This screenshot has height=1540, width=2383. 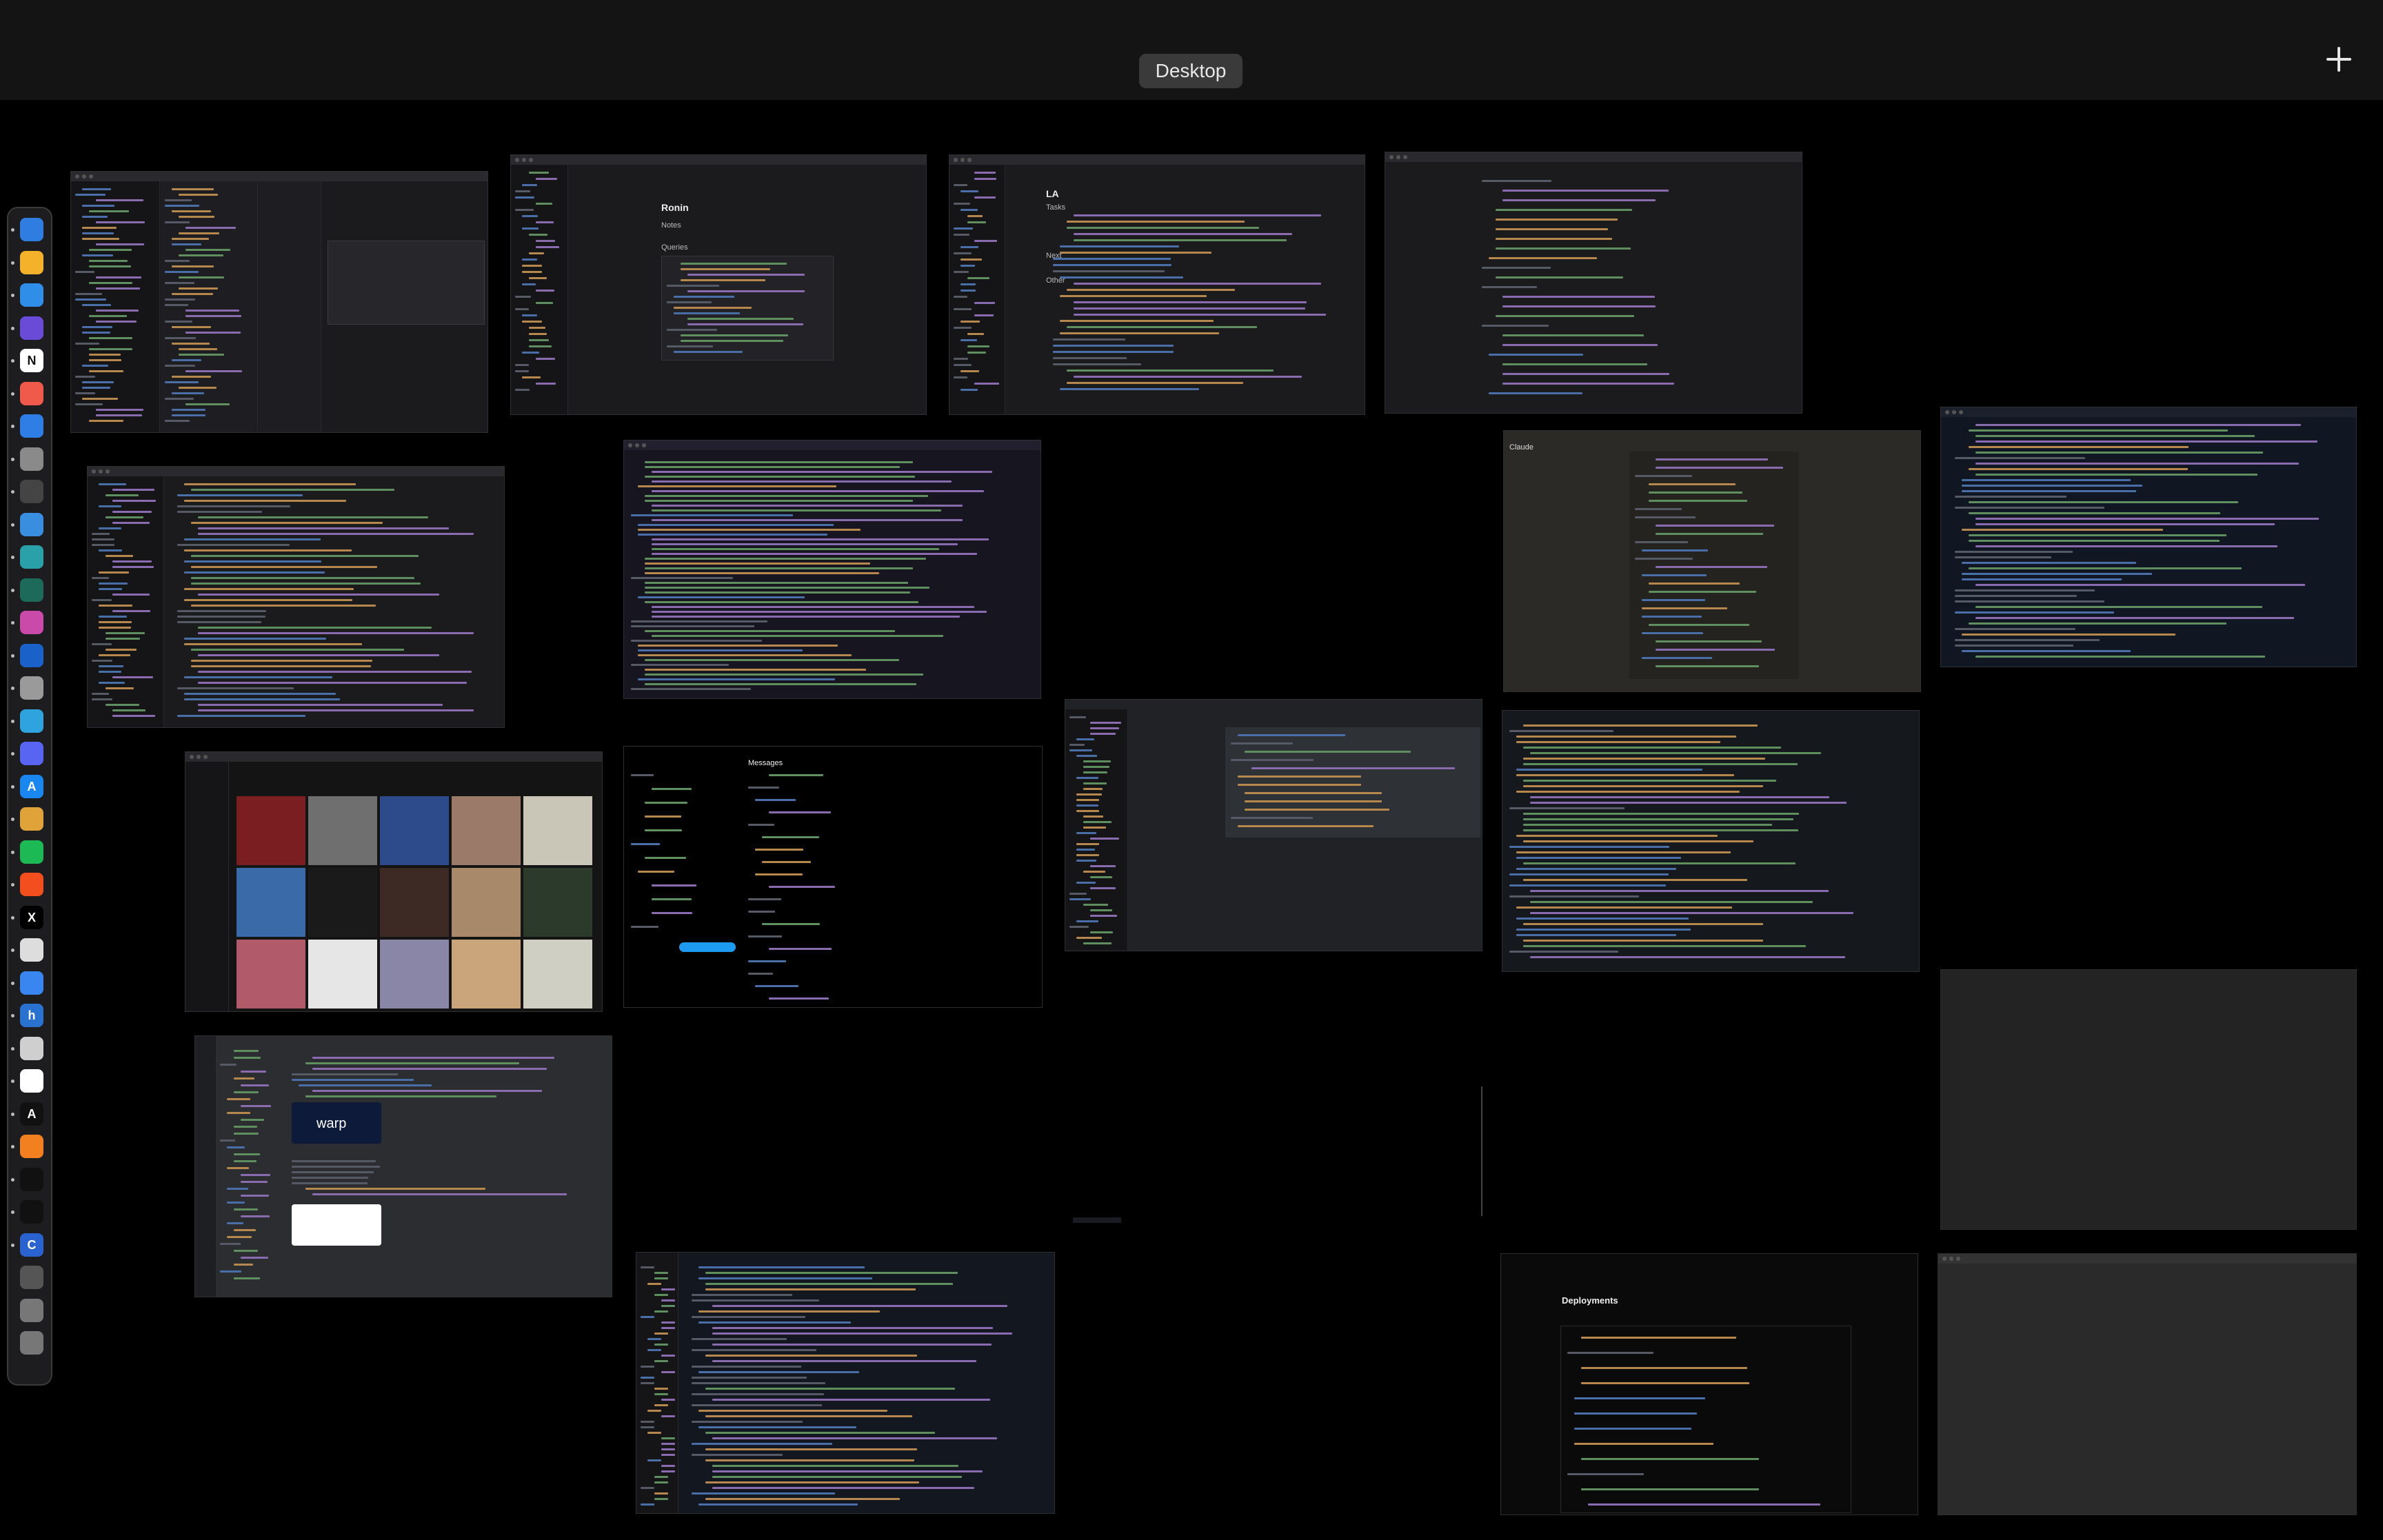 I want to click on app-violet-icon, so click(x=31, y=328).